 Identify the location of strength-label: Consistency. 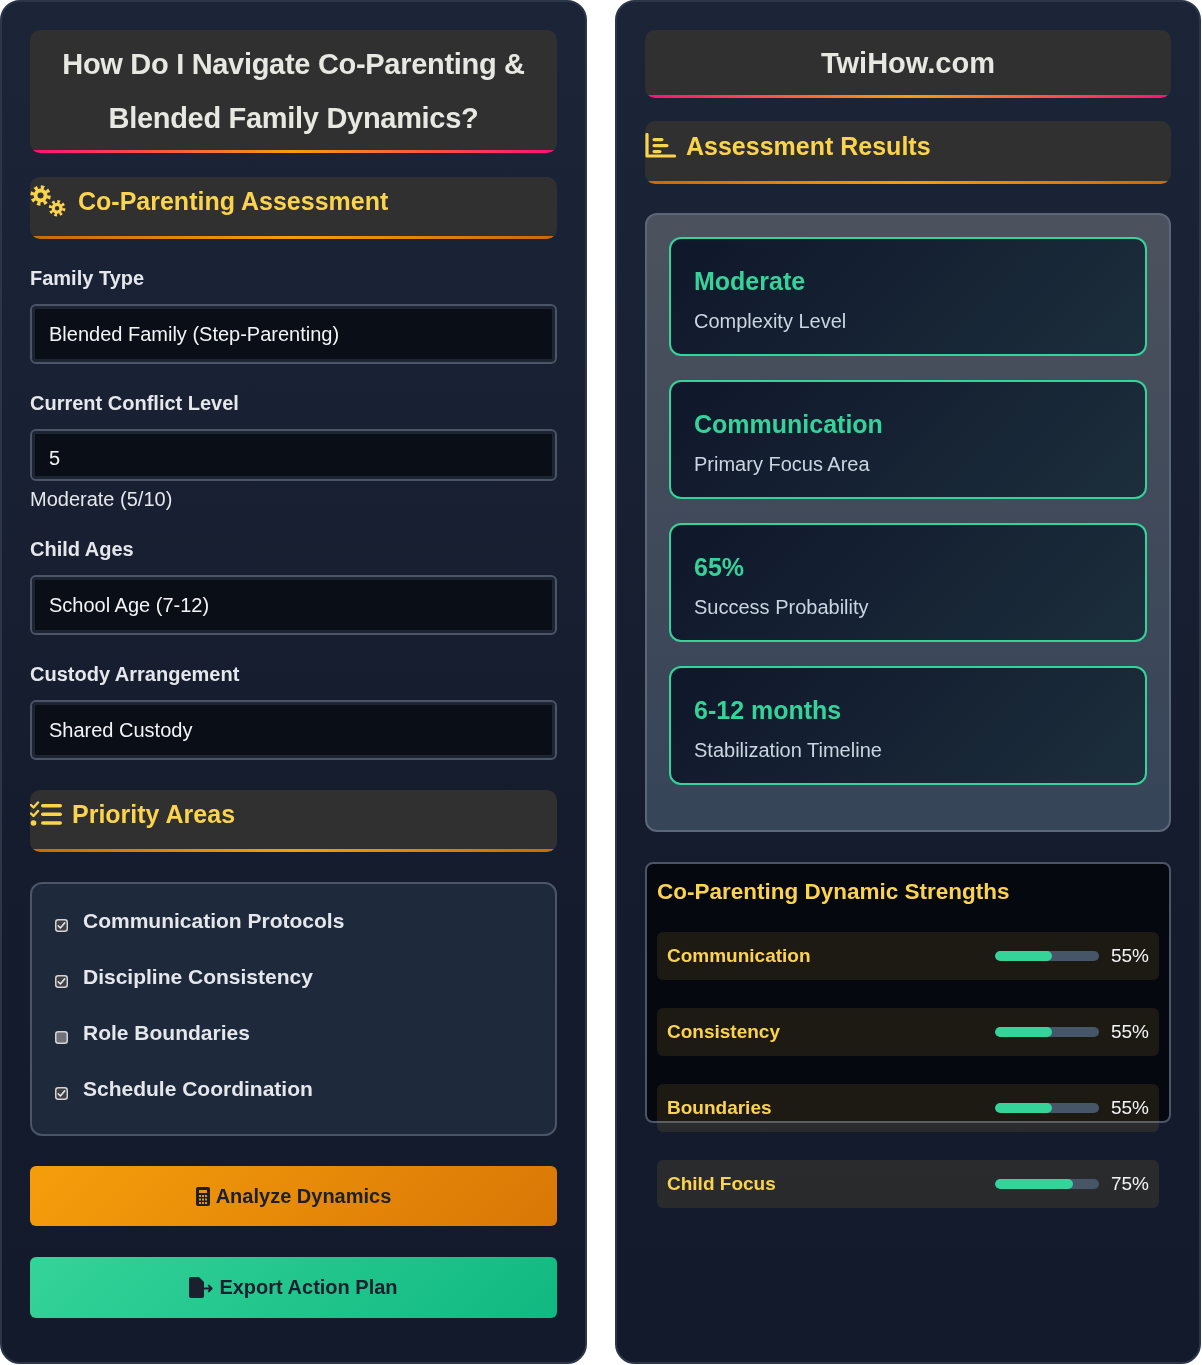
(724, 1032).